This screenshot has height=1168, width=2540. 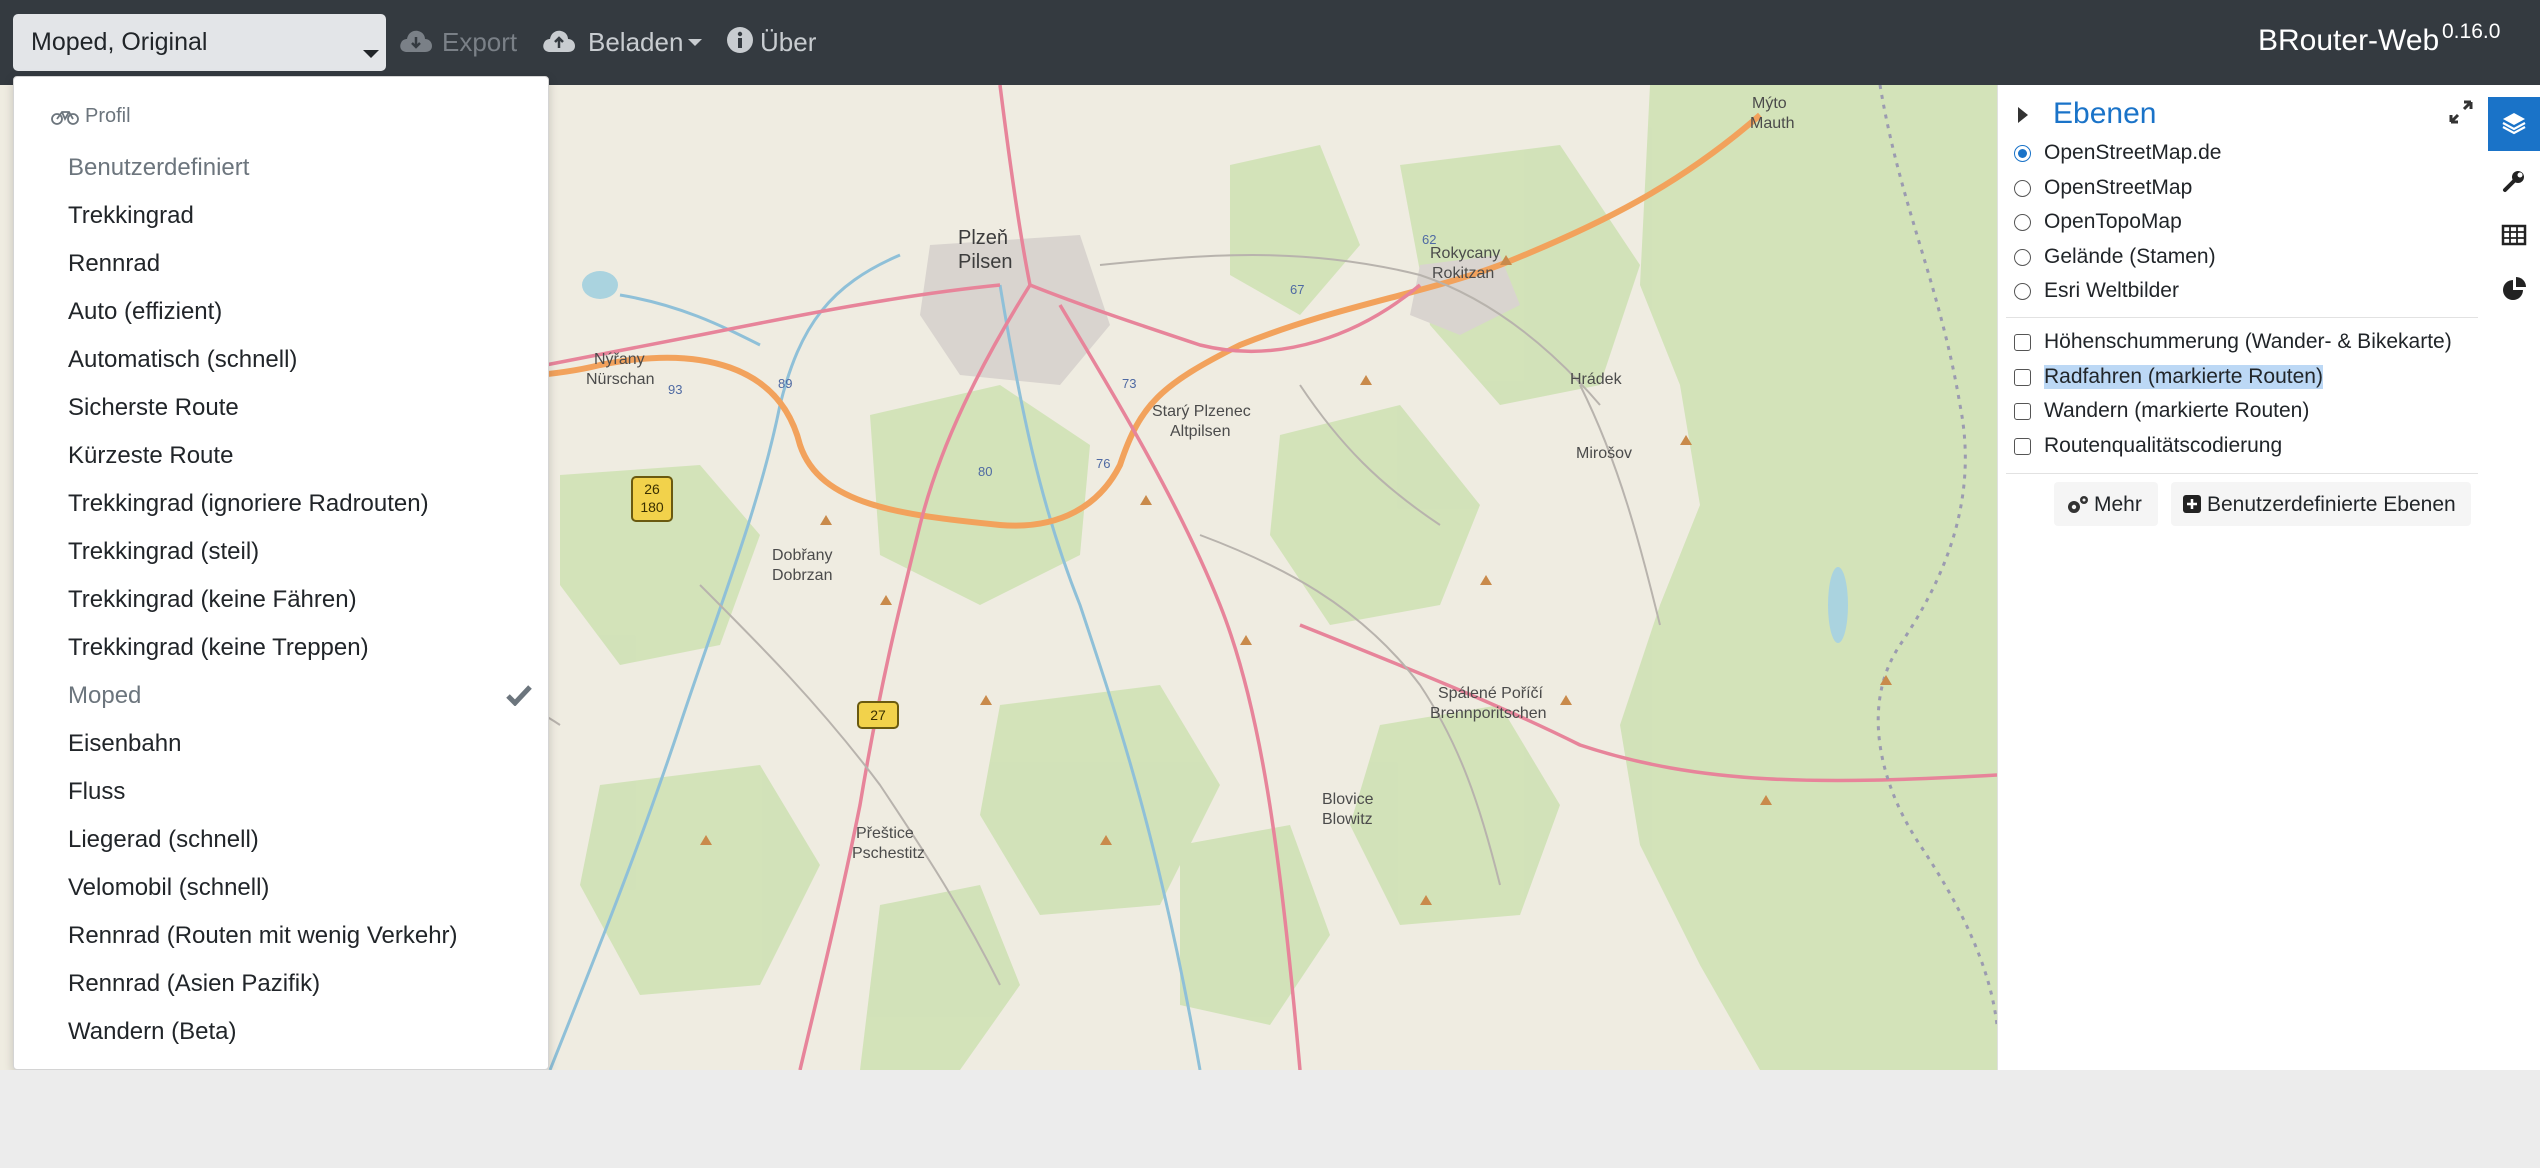 What do you see at coordinates (888, 853) in the screenshot?
I see `map-label: Pschestitz` at bounding box center [888, 853].